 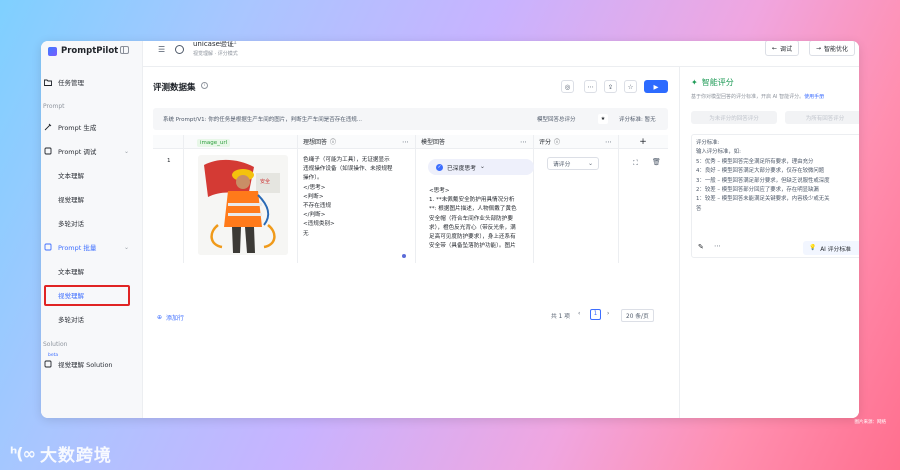 What do you see at coordinates (161, 49) in the screenshot?
I see `menu-icon: ☰` at bounding box center [161, 49].